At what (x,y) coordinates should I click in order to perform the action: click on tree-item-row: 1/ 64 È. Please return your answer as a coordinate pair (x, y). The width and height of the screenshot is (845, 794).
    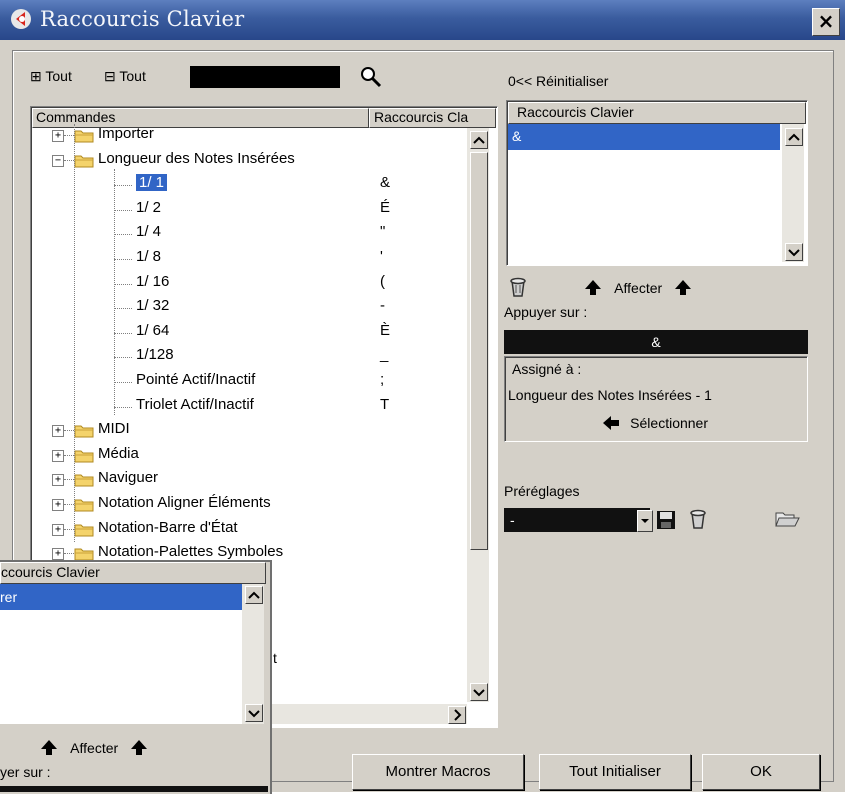
    Looking at the image, I should click on (250, 333).